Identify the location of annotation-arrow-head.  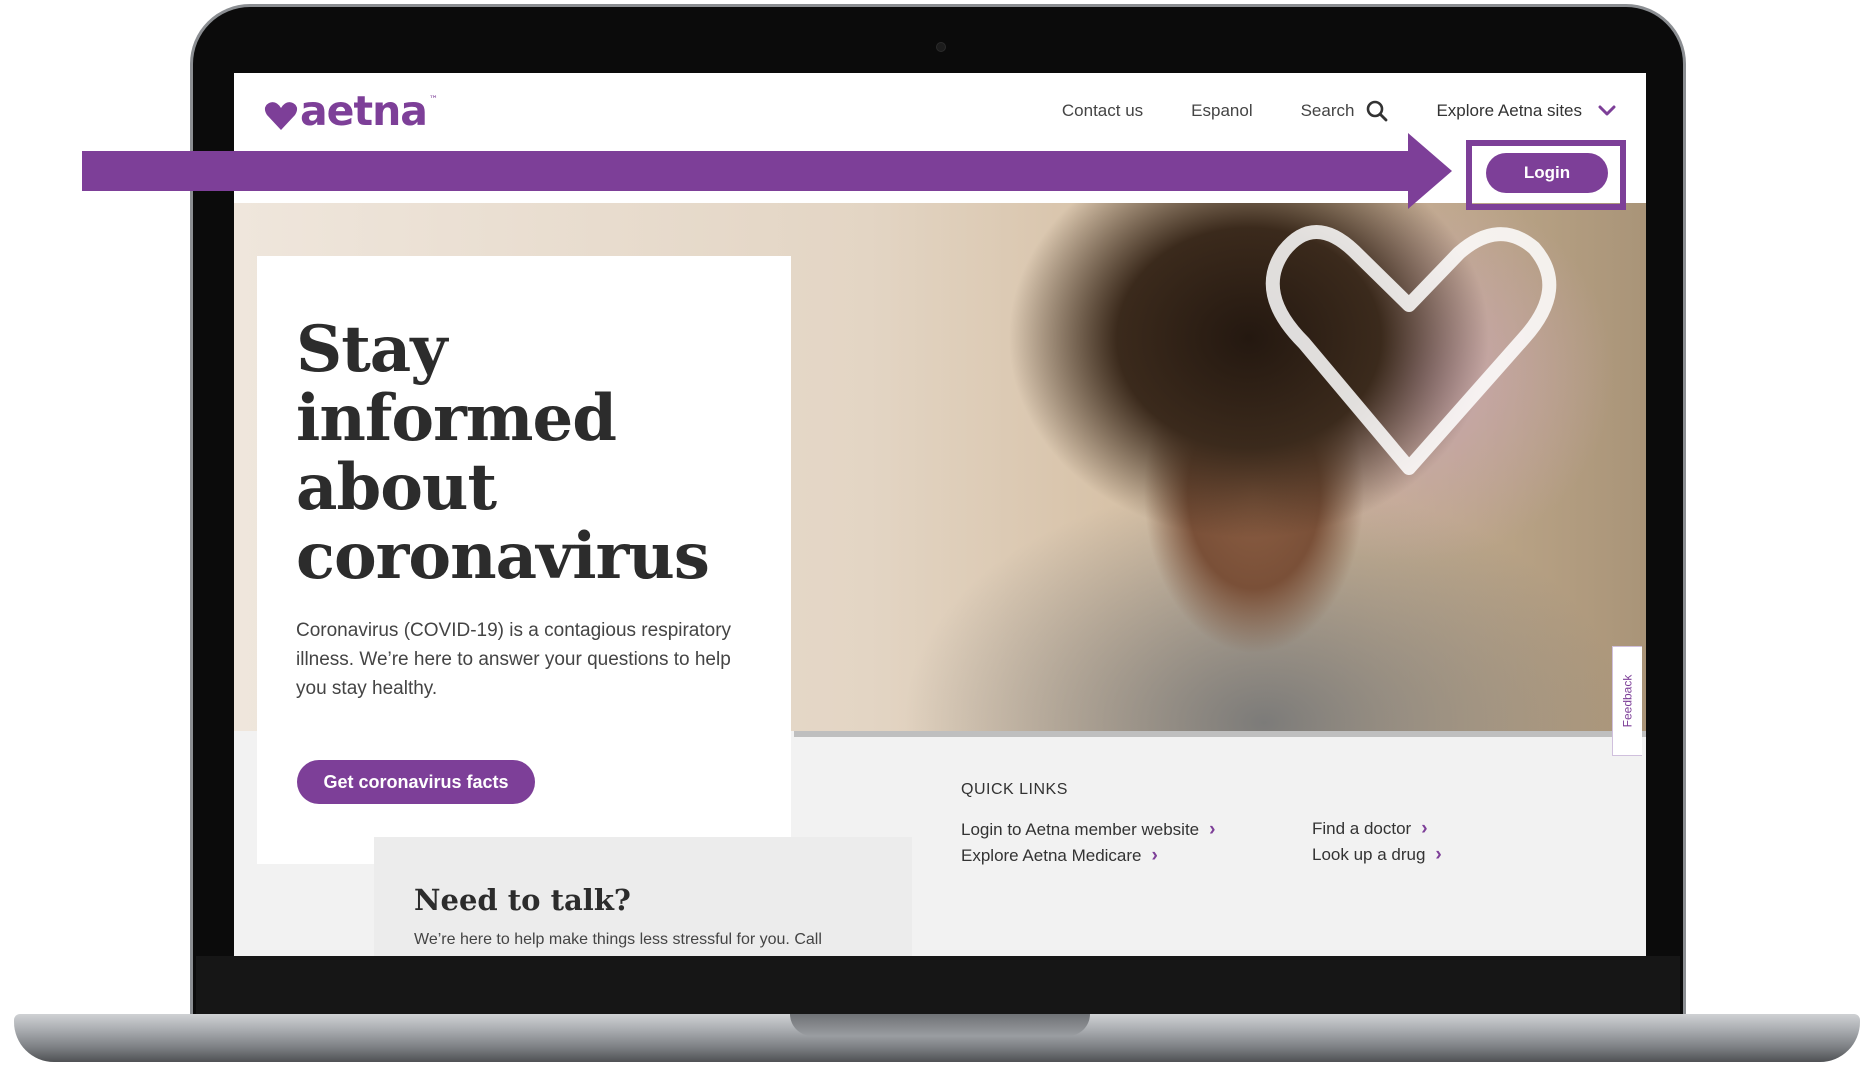
(1430, 171).